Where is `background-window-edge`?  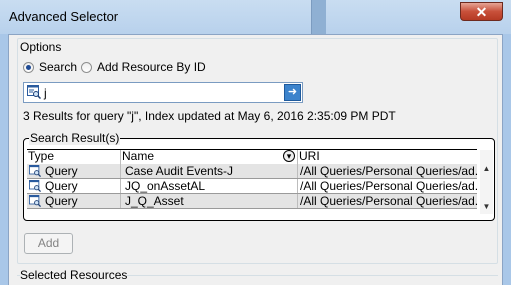 background-window-edge is located at coordinates (318, 17).